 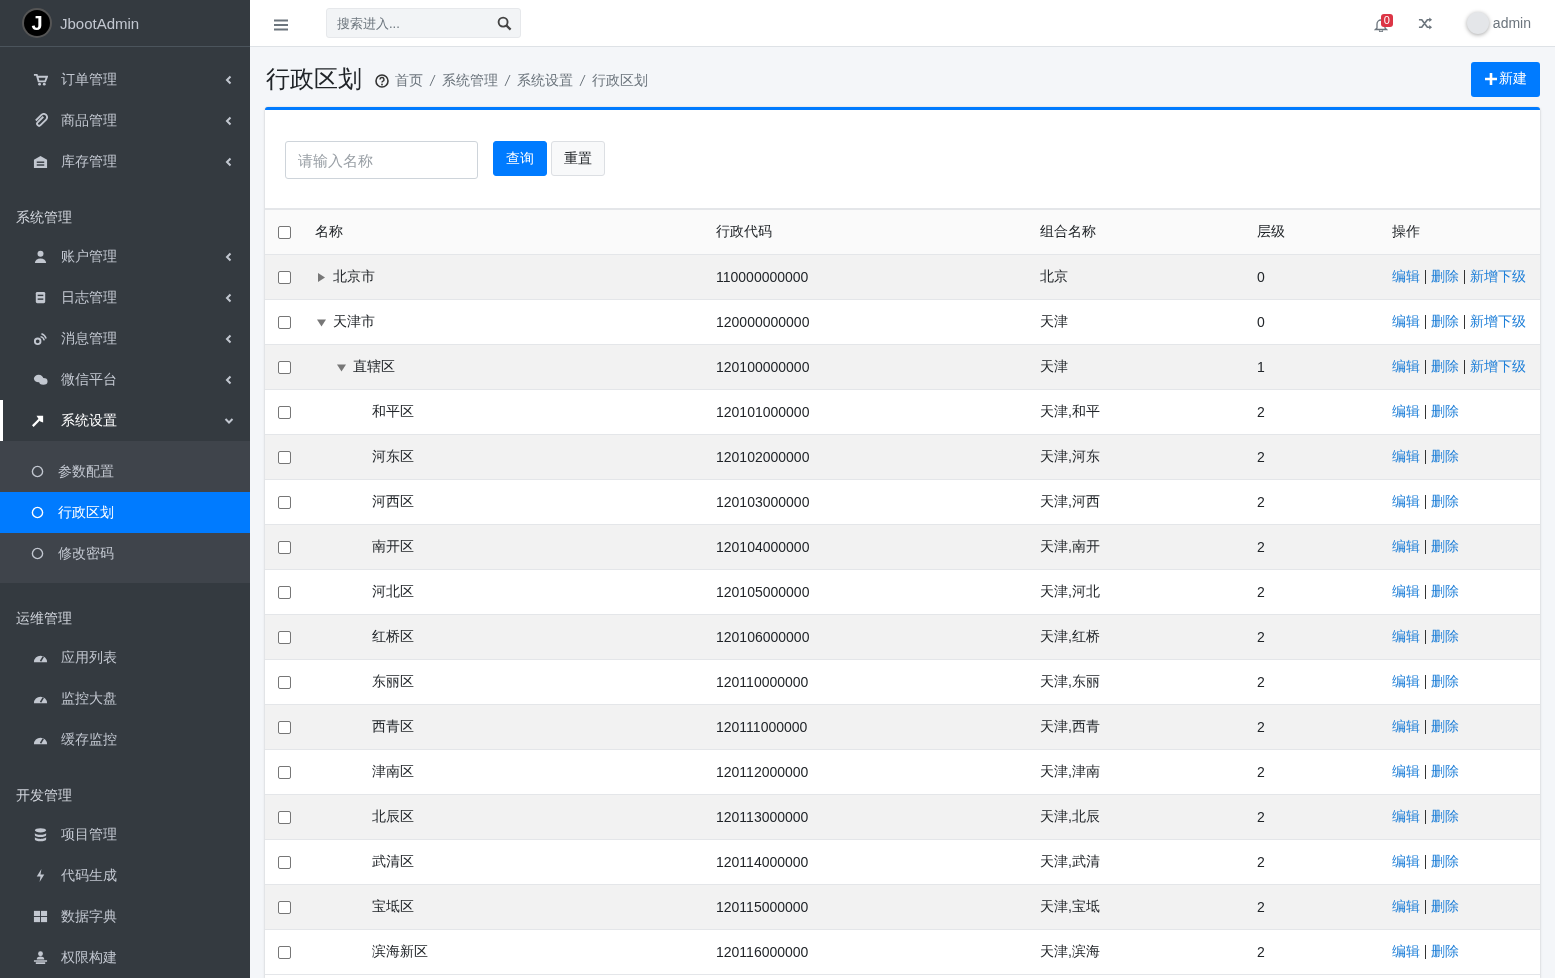 What do you see at coordinates (1425, 23) in the screenshot?
I see `shuffle-icon` at bounding box center [1425, 23].